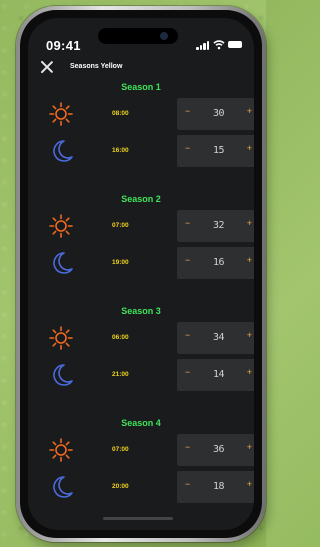 This screenshot has height=547, width=320. Describe the element at coordinates (141, 311) in the screenshot. I see `season-title: Season 3` at that location.